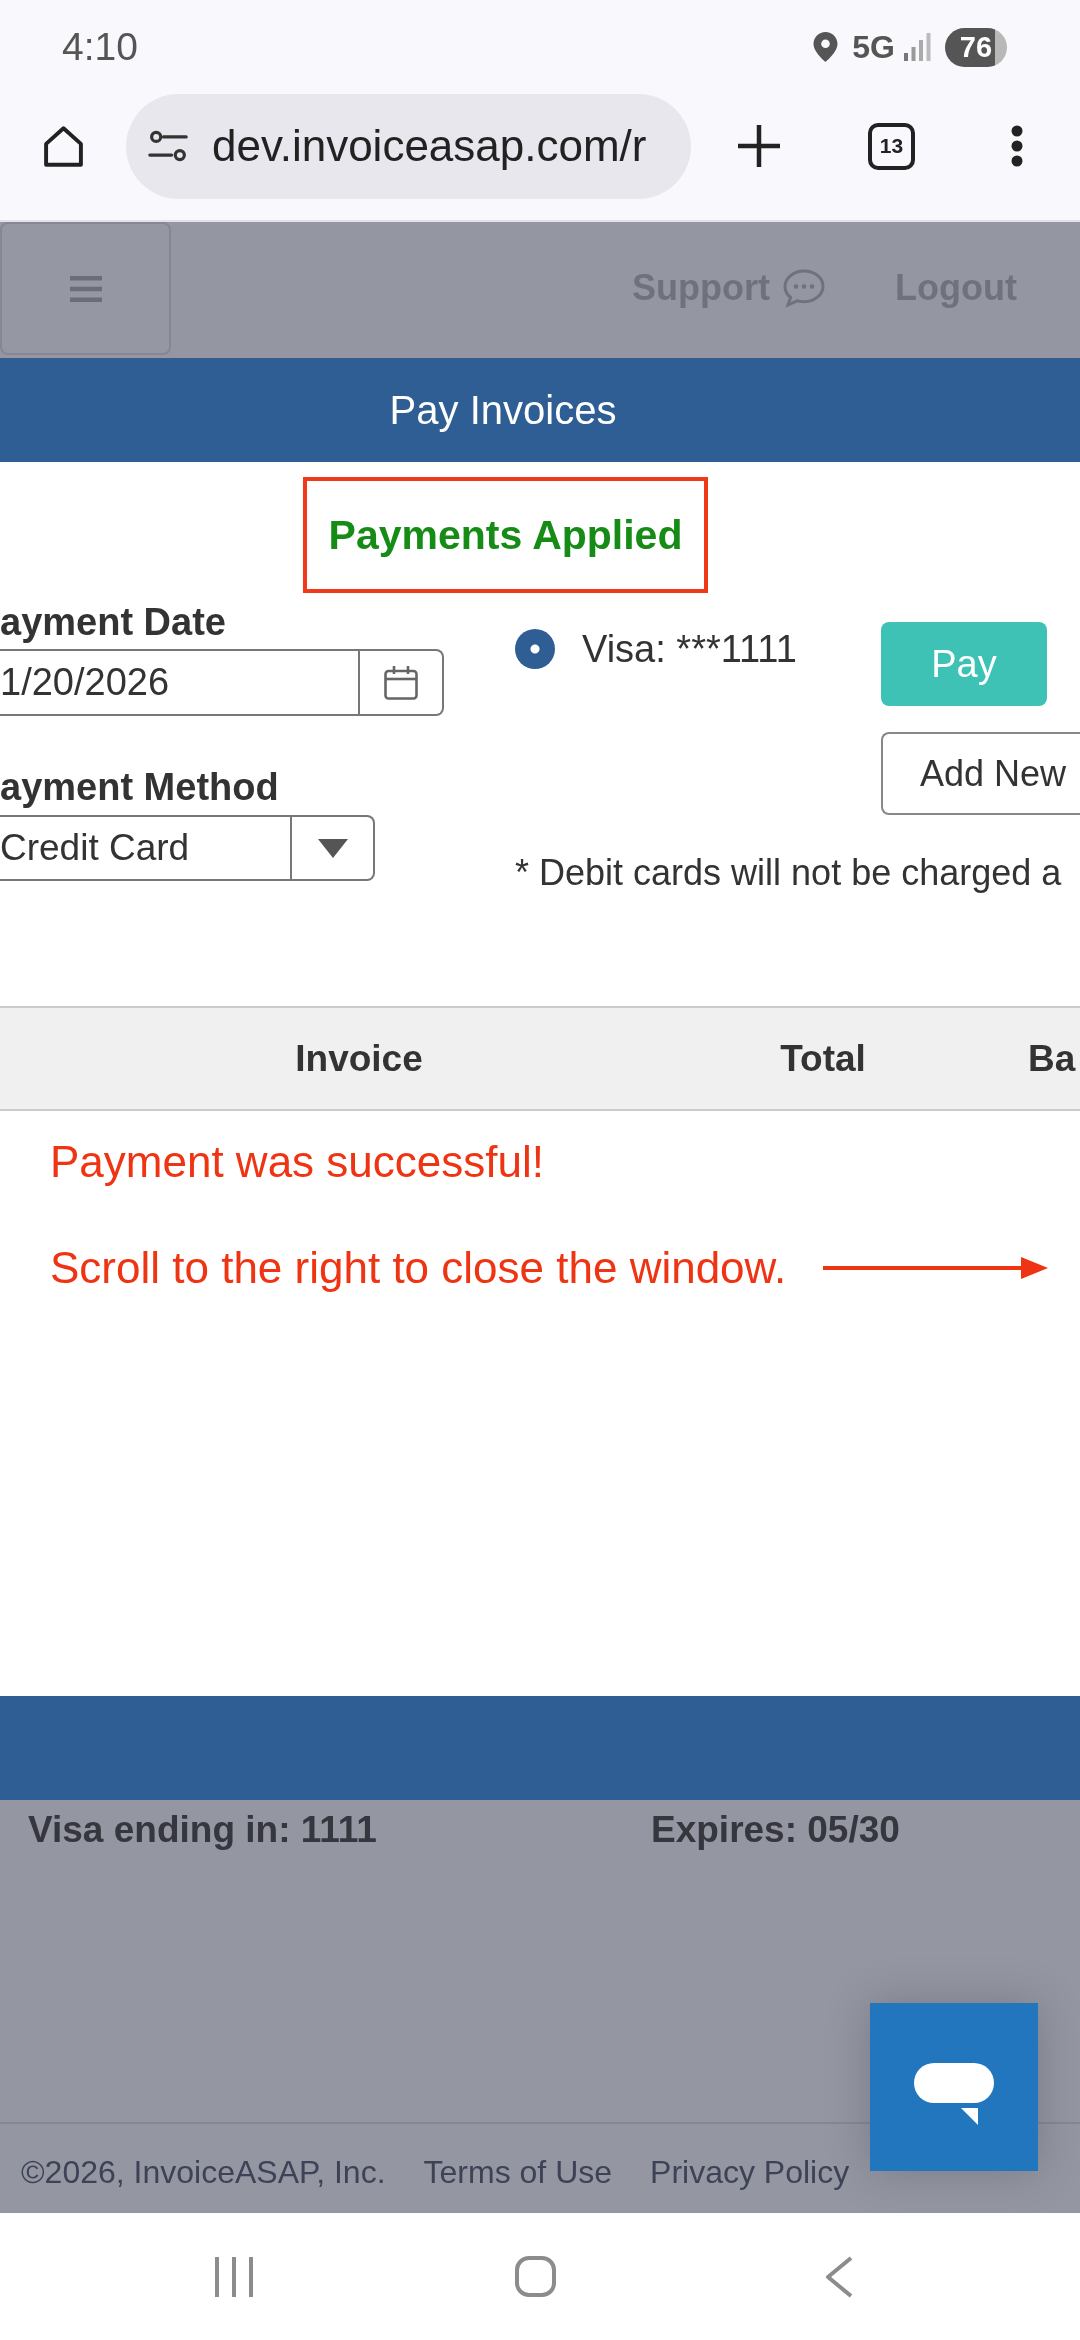 The width and height of the screenshot is (1080, 2340). What do you see at coordinates (85, 288) in the screenshot?
I see `menu-icon` at bounding box center [85, 288].